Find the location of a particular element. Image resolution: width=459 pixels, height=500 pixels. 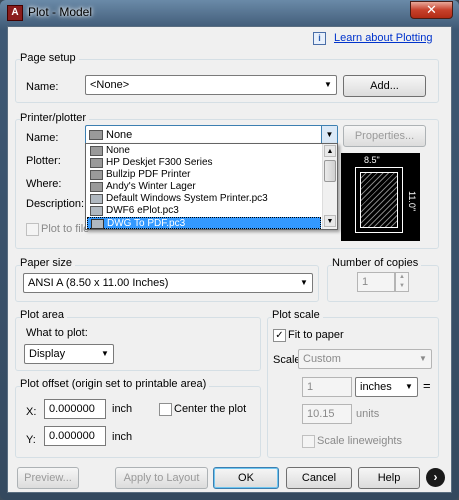

plot-to-file-label: Plot to file is located at coordinates (65, 229).